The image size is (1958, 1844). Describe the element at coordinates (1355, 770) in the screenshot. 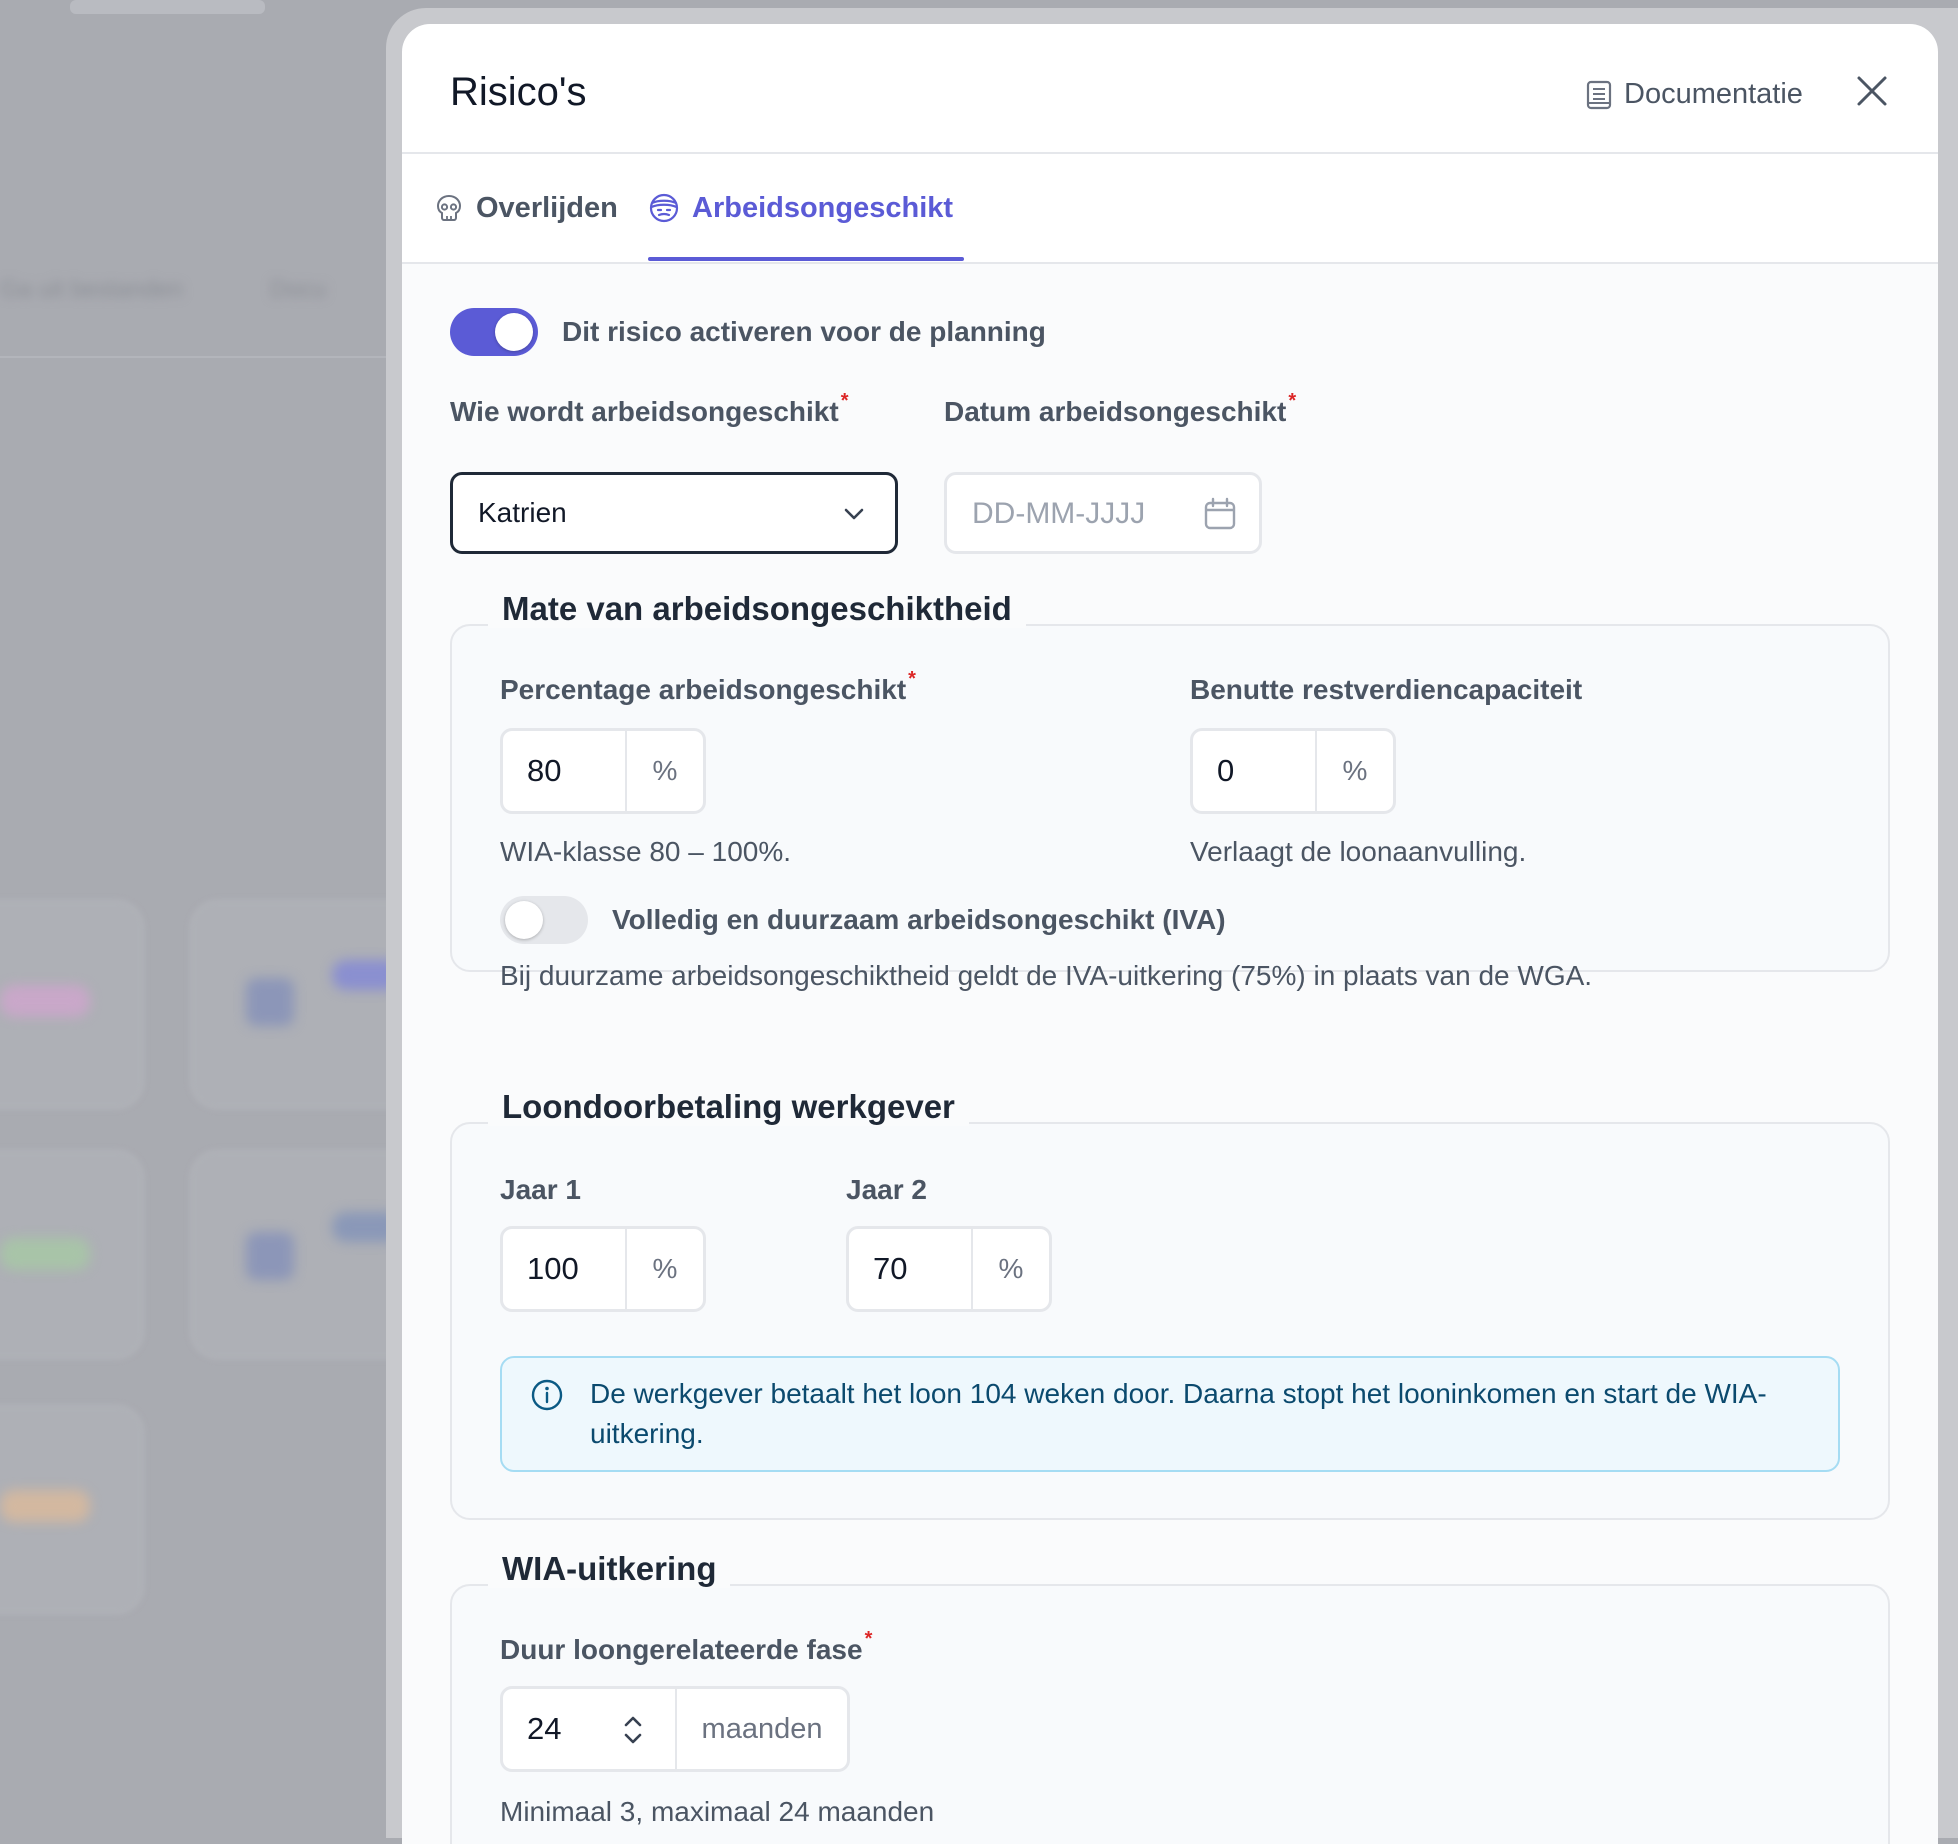

I see `residual-unit: %` at that location.